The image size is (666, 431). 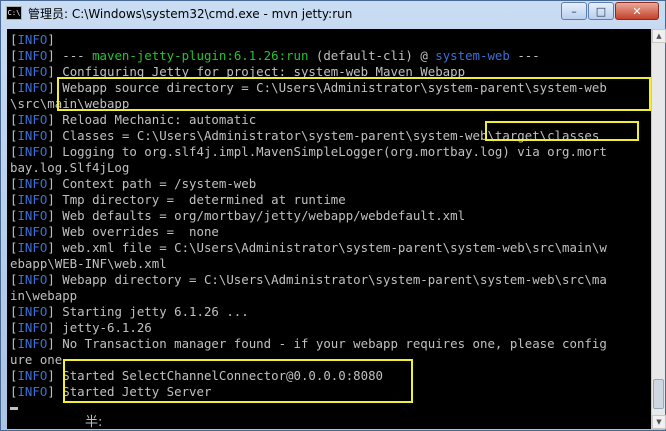 I want to click on minimize-button: –, so click(x=574, y=11).